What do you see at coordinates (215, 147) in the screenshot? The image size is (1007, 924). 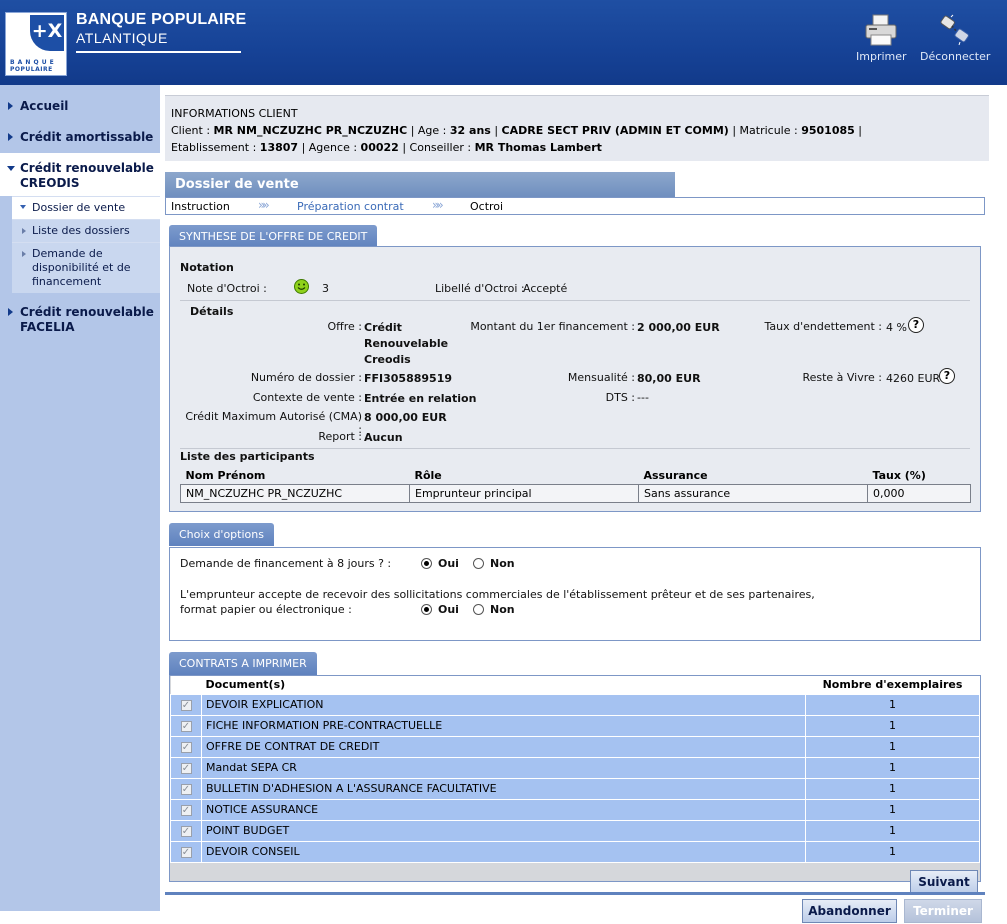 I see `etablissement-label: Etablissement :` at bounding box center [215, 147].